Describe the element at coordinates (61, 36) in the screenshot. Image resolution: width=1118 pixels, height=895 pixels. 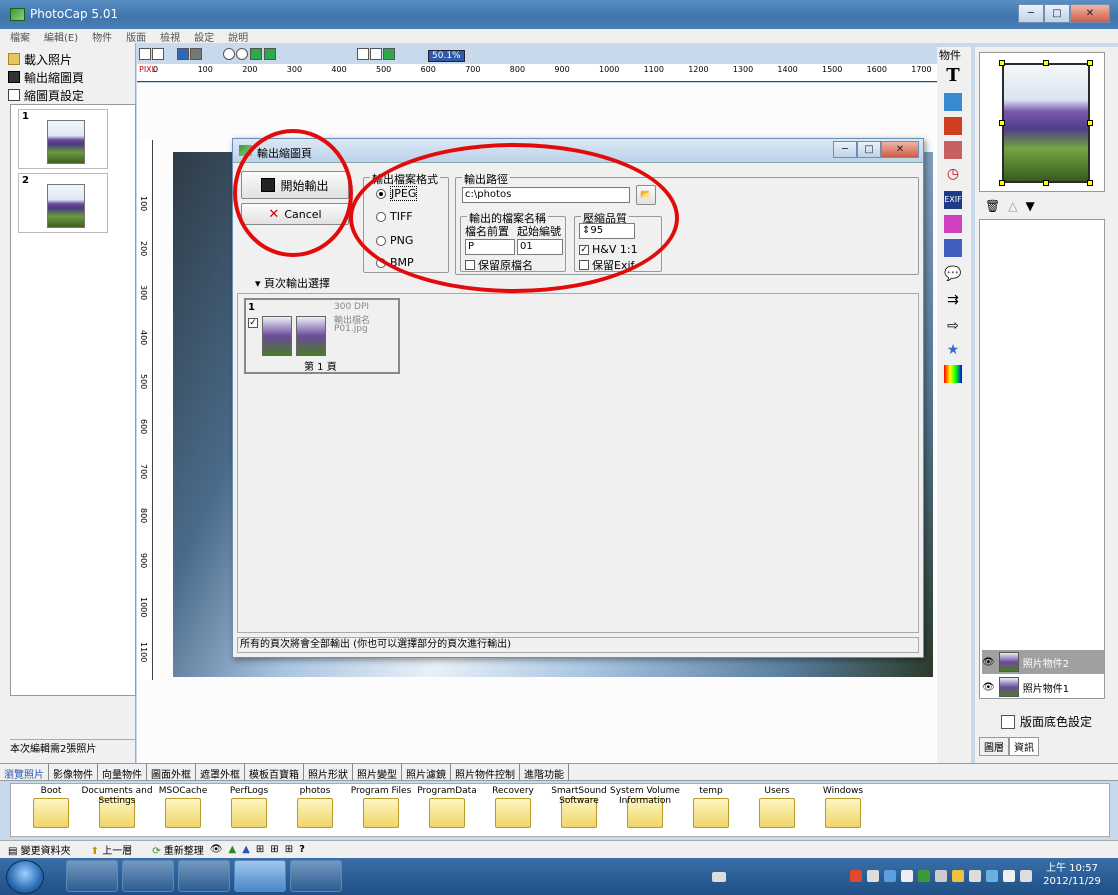
I see `menu-edit: 編輯(E)` at that location.